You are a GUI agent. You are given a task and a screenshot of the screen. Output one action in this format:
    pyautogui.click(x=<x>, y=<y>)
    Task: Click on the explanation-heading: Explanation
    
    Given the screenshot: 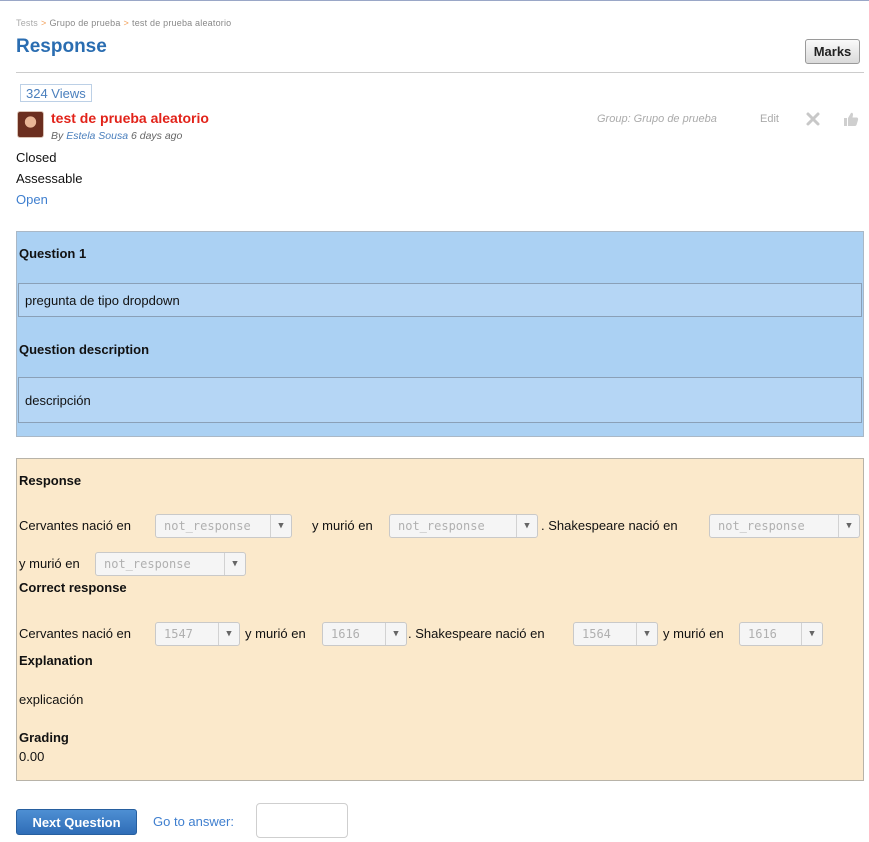 What is the action you would take?
    pyautogui.click(x=56, y=660)
    